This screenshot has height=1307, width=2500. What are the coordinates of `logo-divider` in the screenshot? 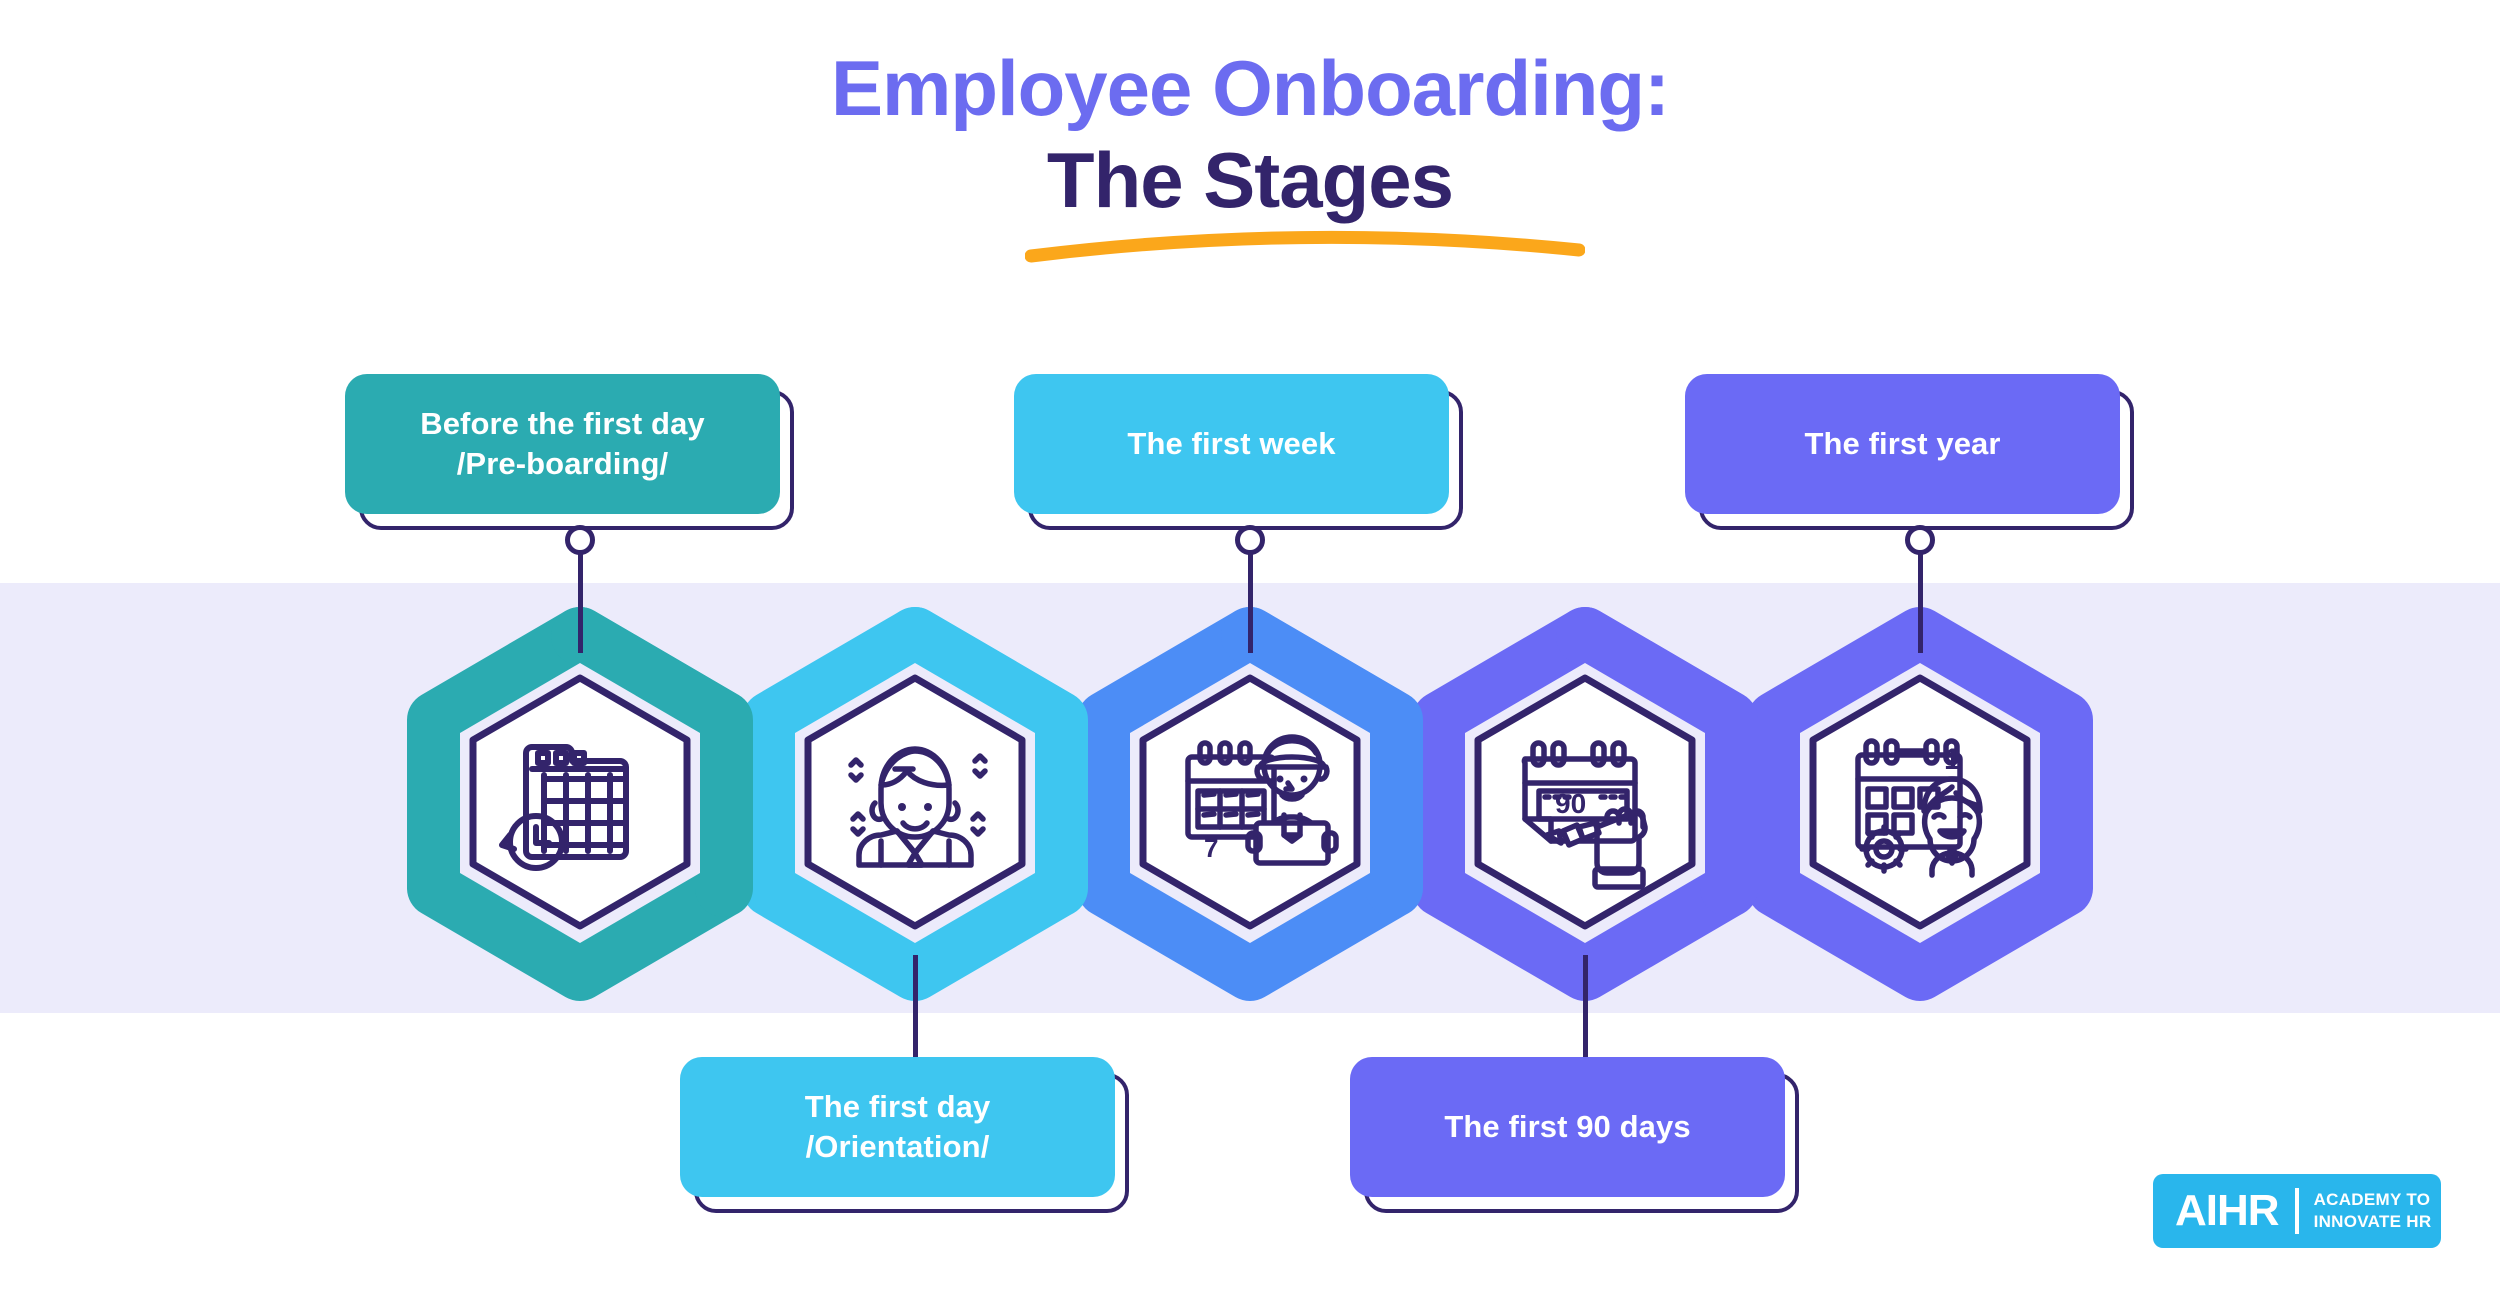 It's located at (2296, 1211).